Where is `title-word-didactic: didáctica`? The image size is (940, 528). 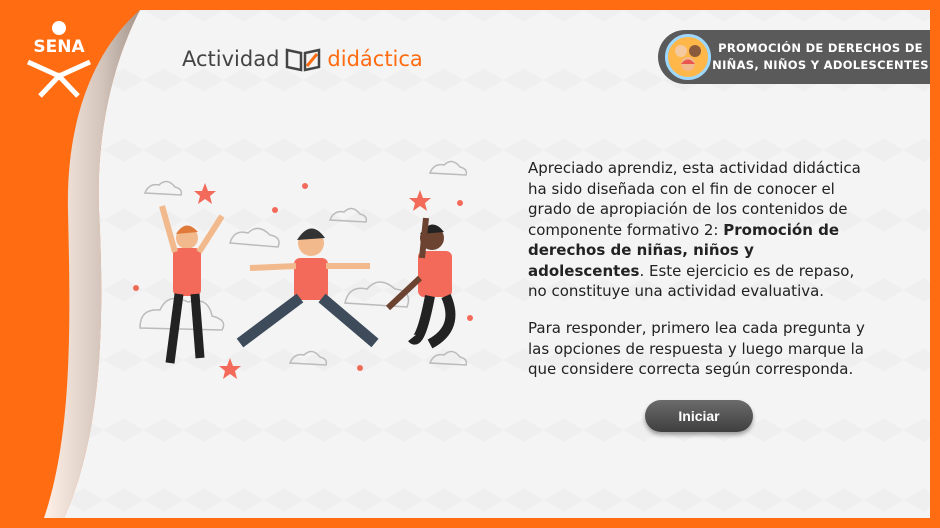
title-word-didactic: didáctica is located at coordinates (375, 59).